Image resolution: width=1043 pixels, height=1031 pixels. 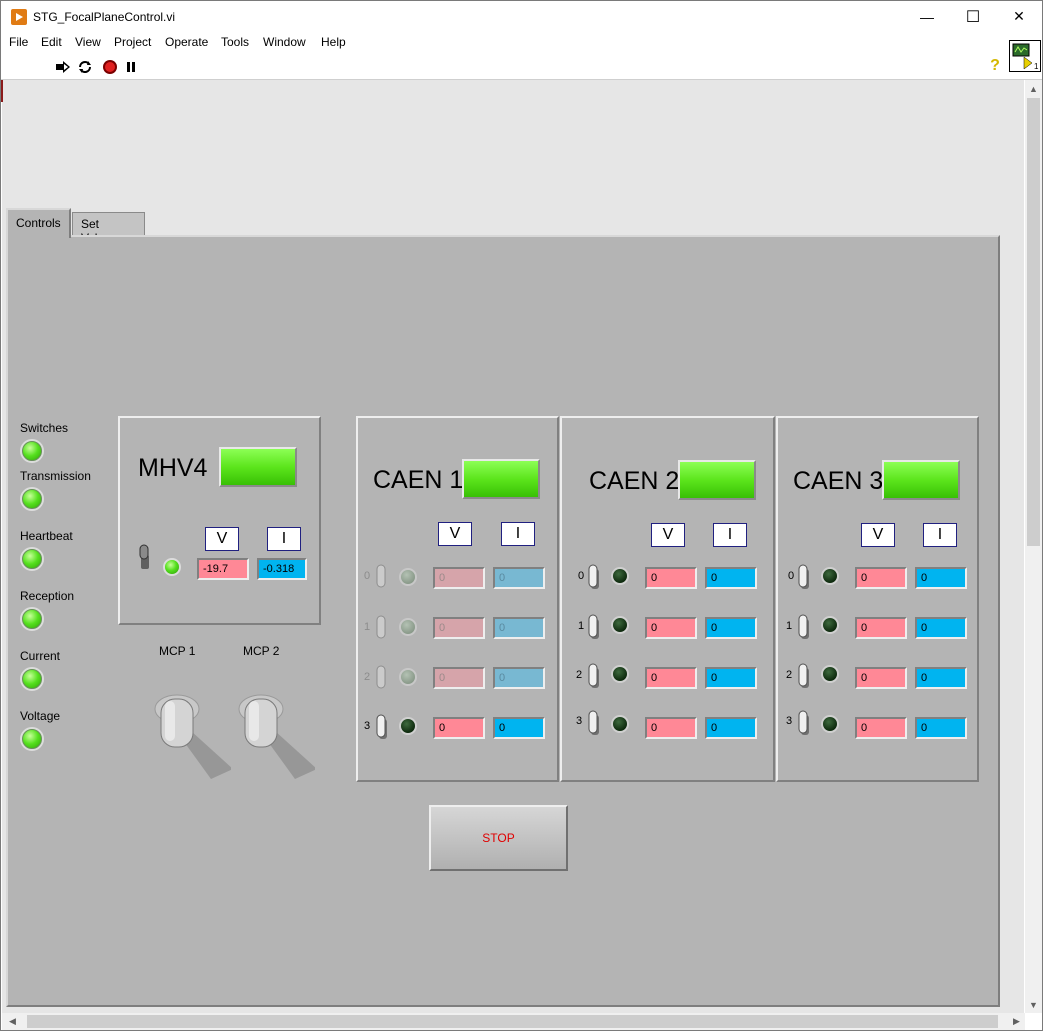 What do you see at coordinates (32, 451) in the screenshot?
I see `switches-led` at bounding box center [32, 451].